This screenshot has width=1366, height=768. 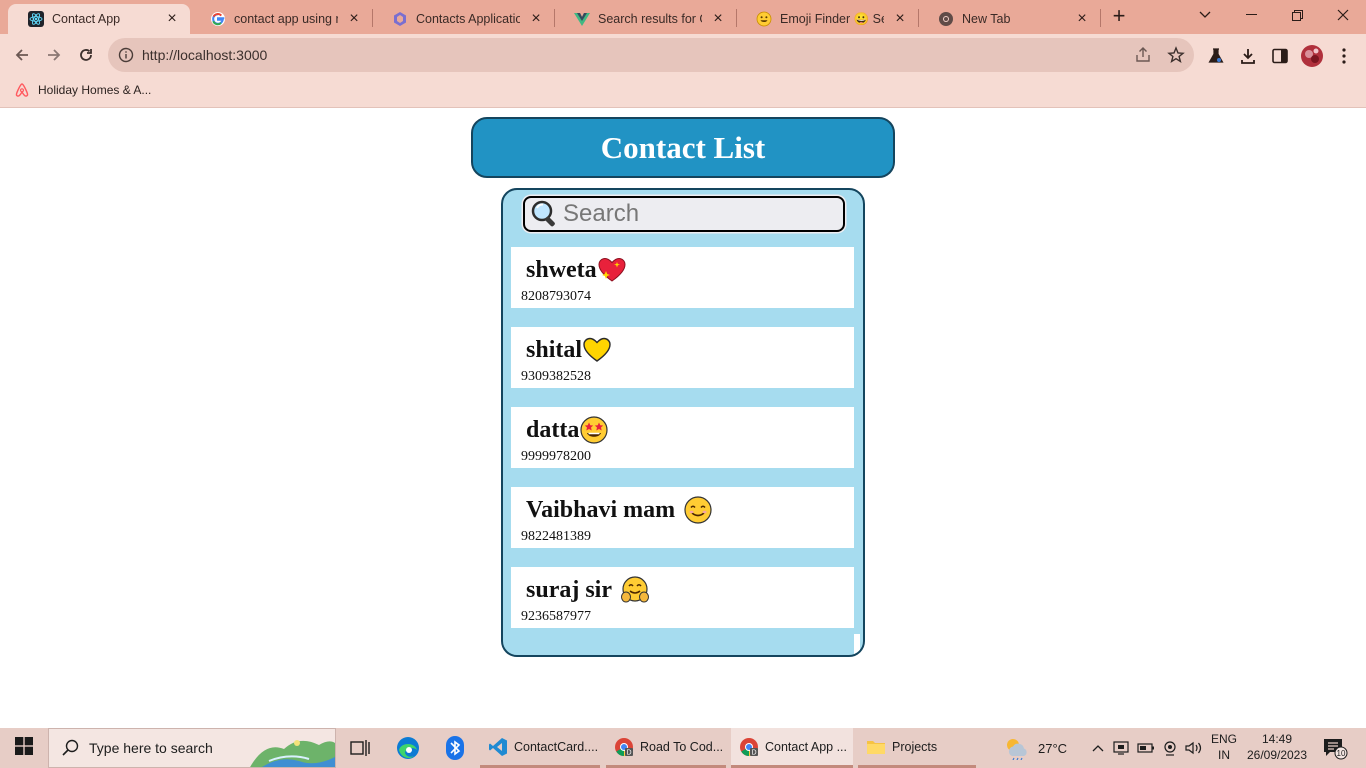 What do you see at coordinates (463, 19) in the screenshot?
I see `tab-contacts-application: Contacts Application ×` at bounding box center [463, 19].